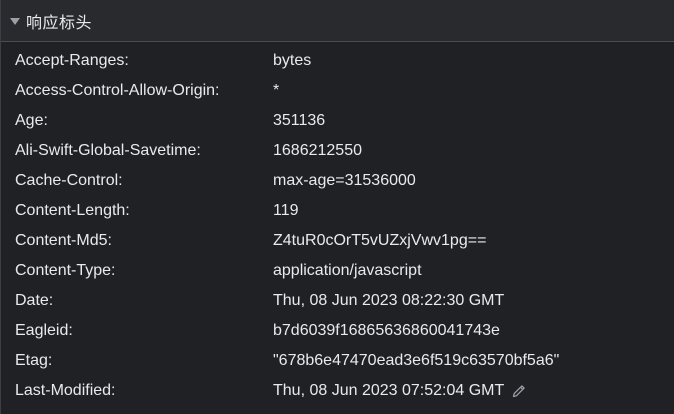 The image size is (674, 414). What do you see at coordinates (389, 390) in the screenshot?
I see `header-value: Thu, 08 Jun 2023 07:52:04 GMT` at bounding box center [389, 390].